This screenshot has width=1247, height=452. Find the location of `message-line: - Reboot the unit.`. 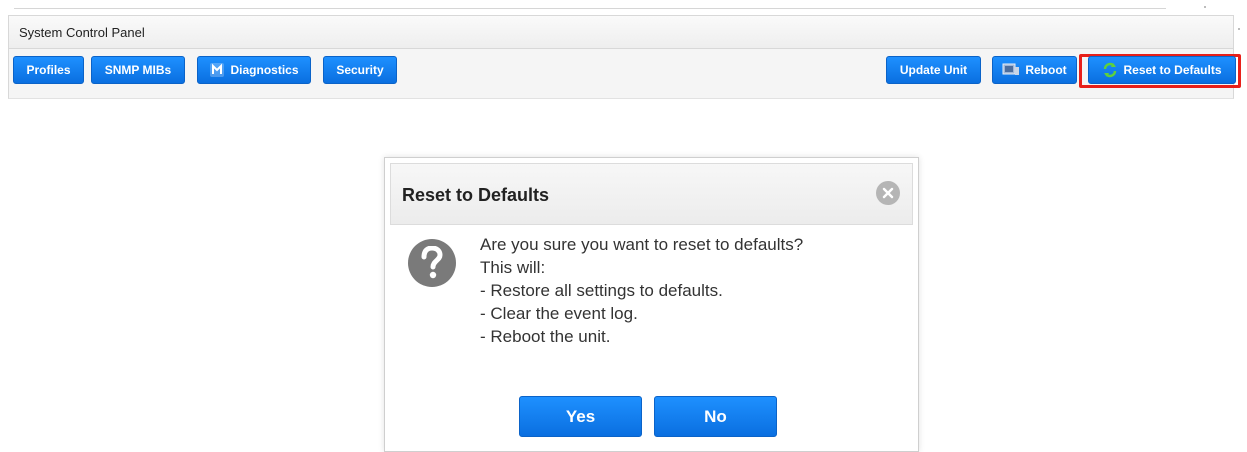

message-line: - Reboot the unit. is located at coordinates (545, 336).